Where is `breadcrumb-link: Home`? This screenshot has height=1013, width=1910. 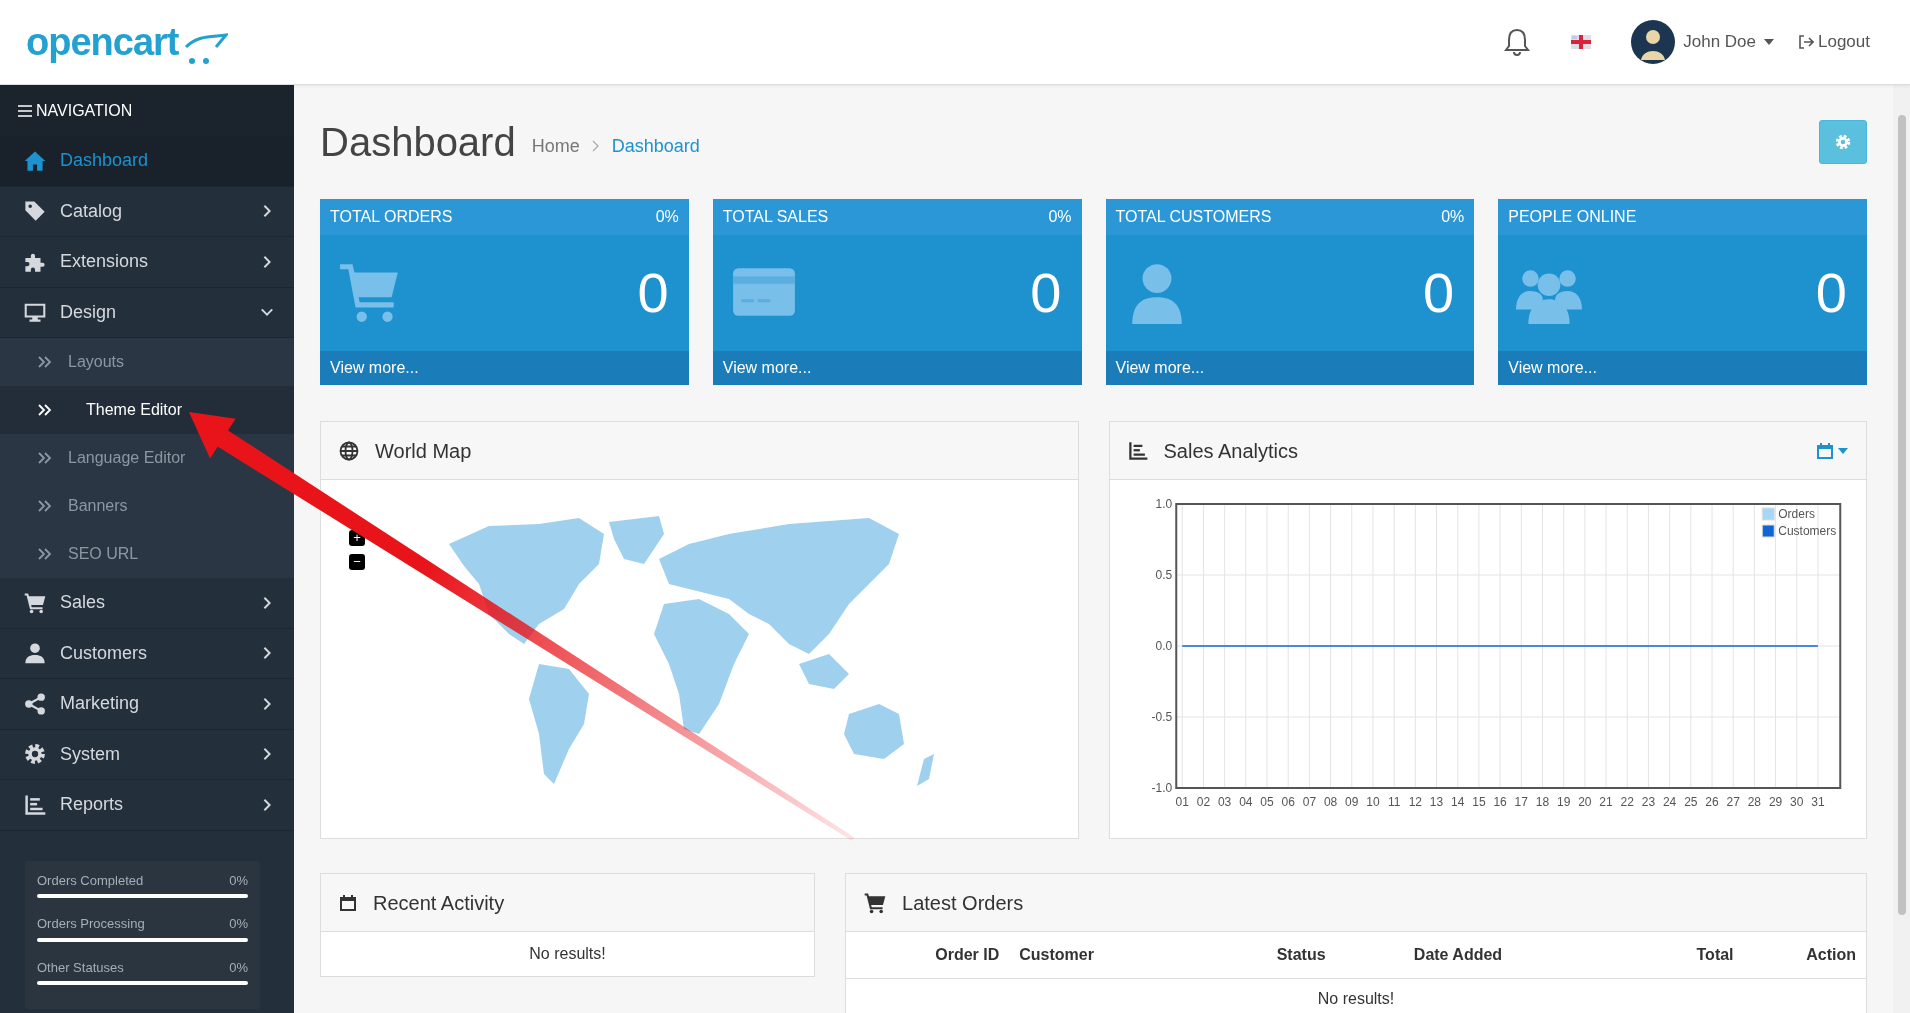
breadcrumb-link: Home is located at coordinates (555, 146).